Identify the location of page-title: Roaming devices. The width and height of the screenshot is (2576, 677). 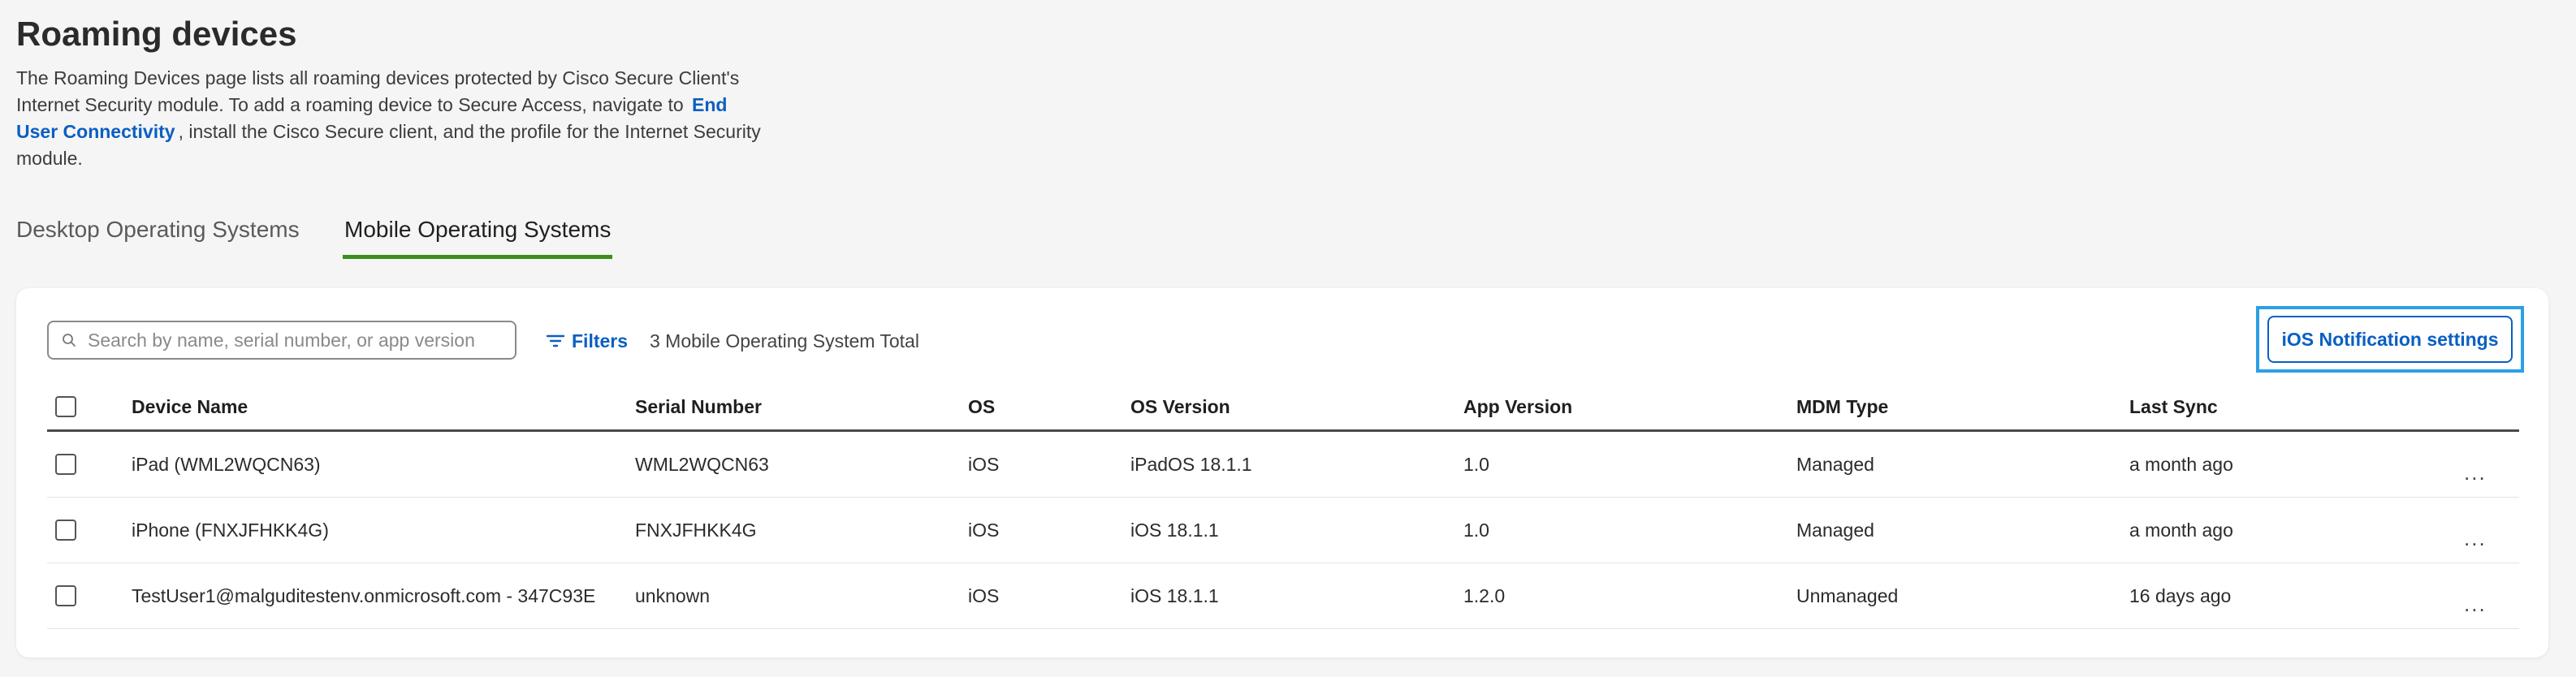
(157, 34).